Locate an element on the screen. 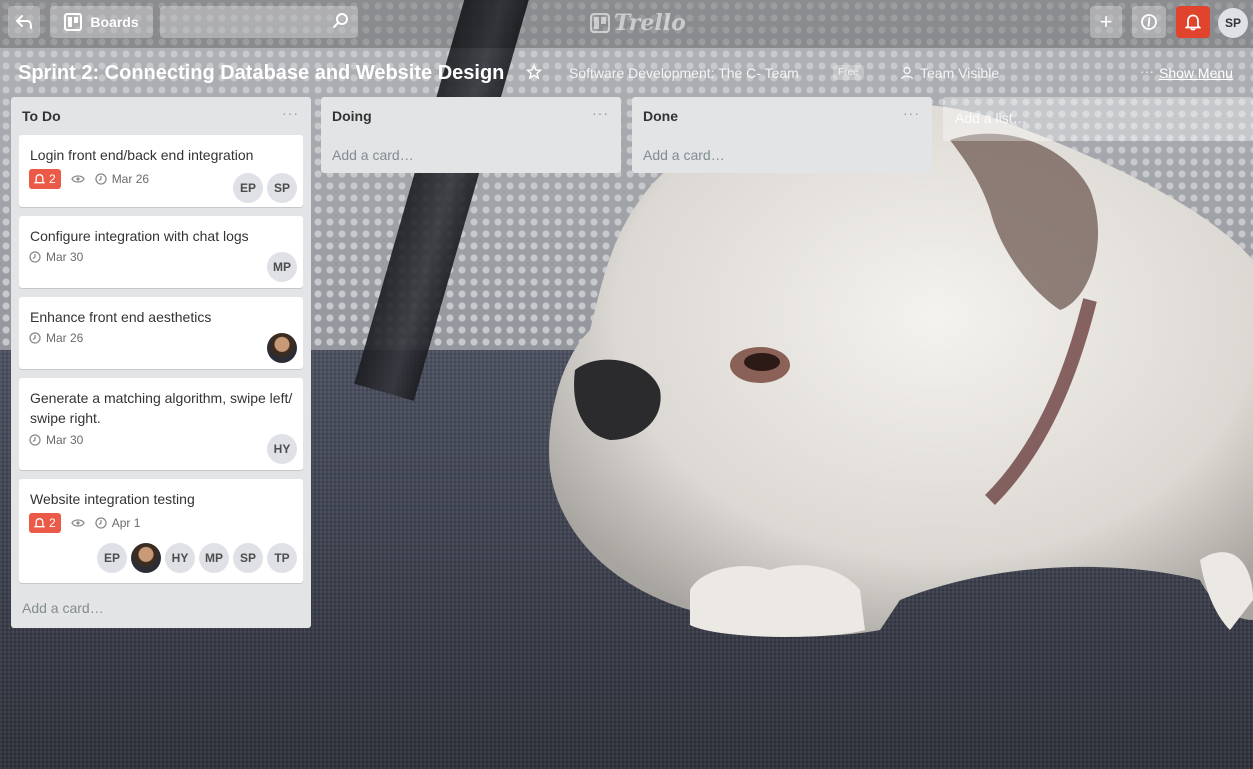 The height and width of the screenshot is (769, 1253). info-button is located at coordinates (1149, 22).